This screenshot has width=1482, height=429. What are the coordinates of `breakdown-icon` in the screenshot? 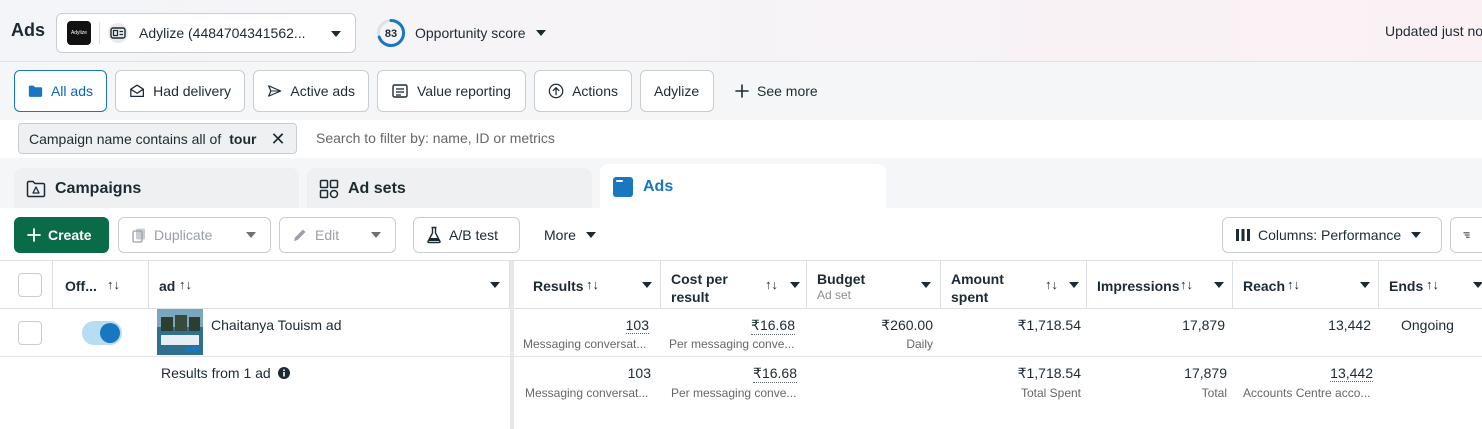 It's located at (1466, 235).